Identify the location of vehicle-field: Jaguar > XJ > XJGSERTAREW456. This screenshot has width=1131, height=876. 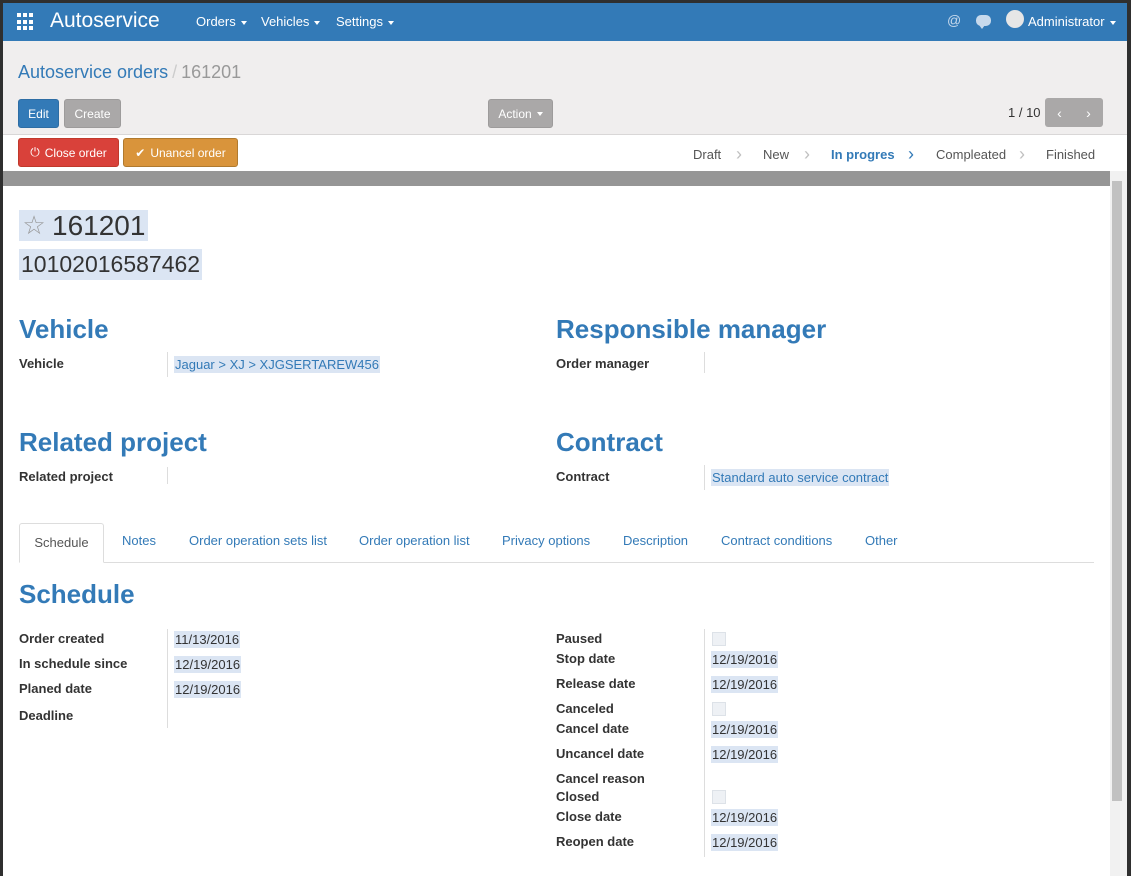
(277, 364).